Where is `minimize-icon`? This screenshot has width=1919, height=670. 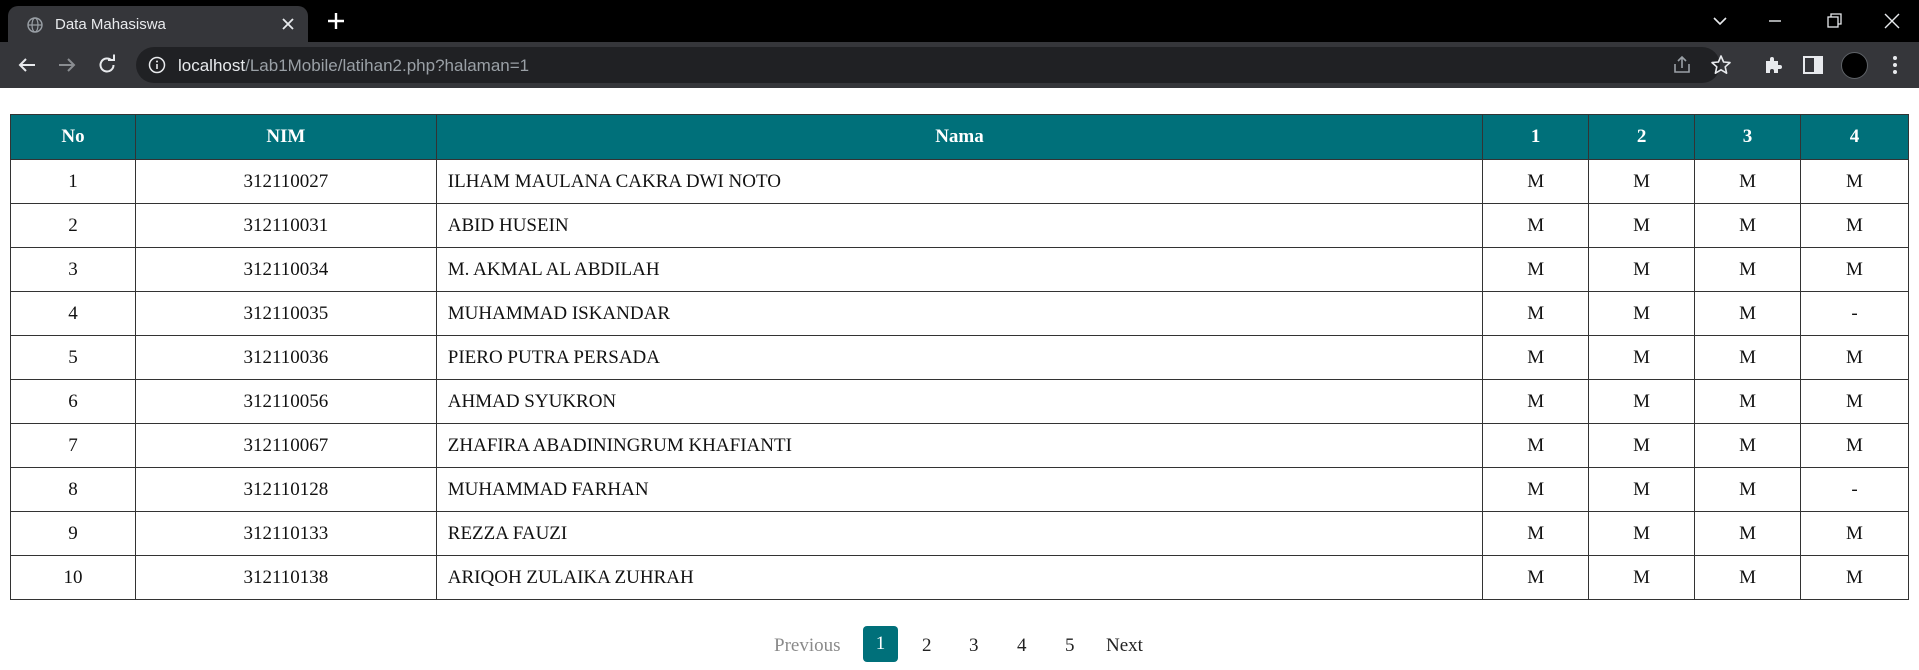 minimize-icon is located at coordinates (1775, 21).